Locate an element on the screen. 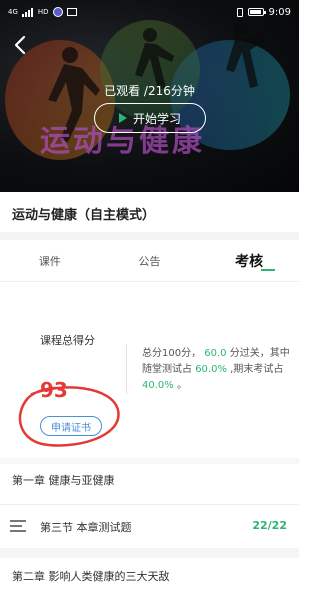 This screenshot has height=593, width=320. battery-icon is located at coordinates (256, 12).